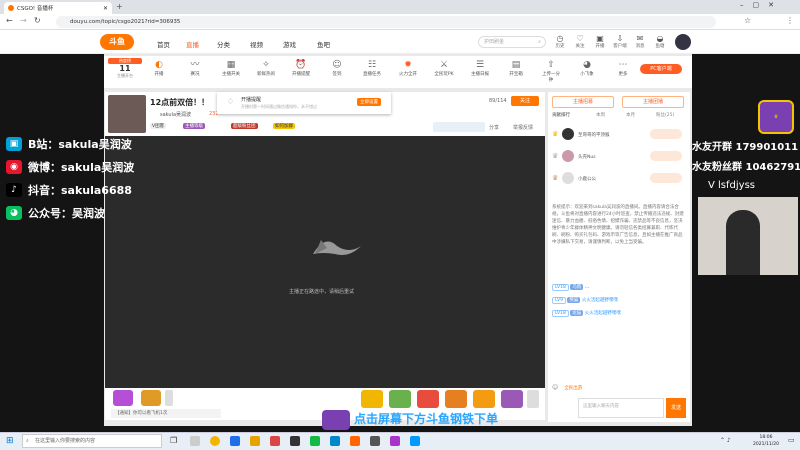  Describe the element at coordinates (459, 127) in the screenshot. I see `report-feedback-link` at that location.